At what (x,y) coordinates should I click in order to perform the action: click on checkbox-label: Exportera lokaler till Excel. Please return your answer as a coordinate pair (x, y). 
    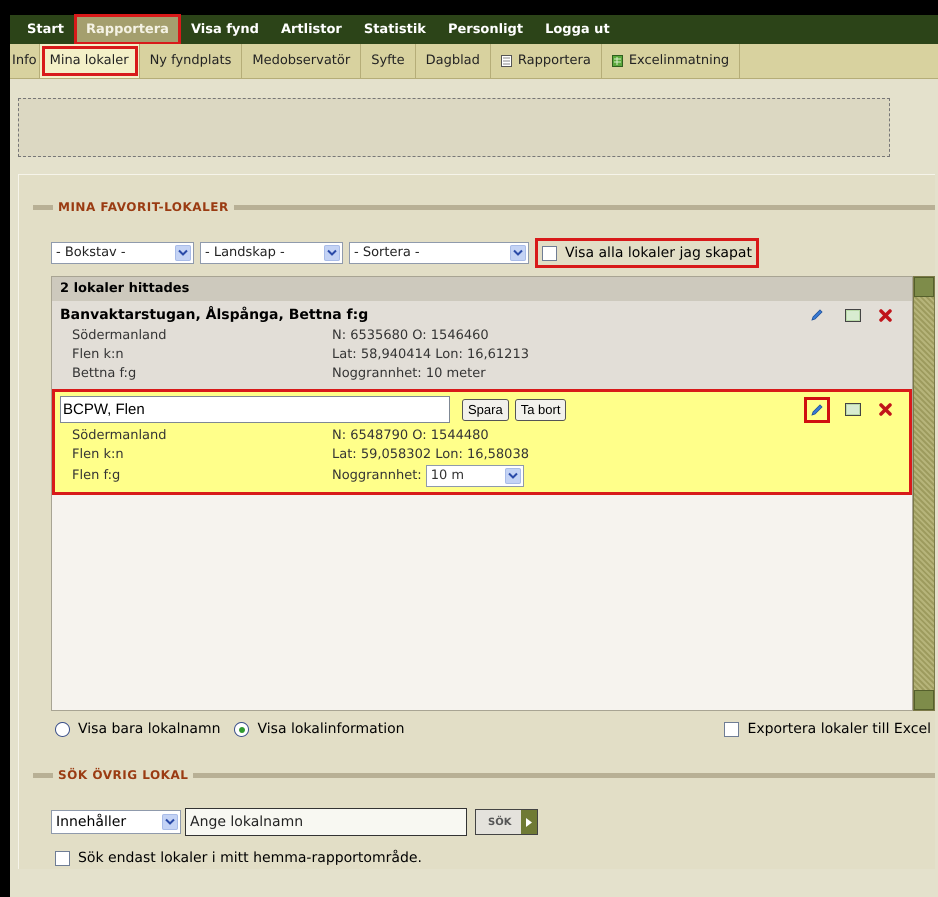
    Looking at the image, I should click on (839, 729).